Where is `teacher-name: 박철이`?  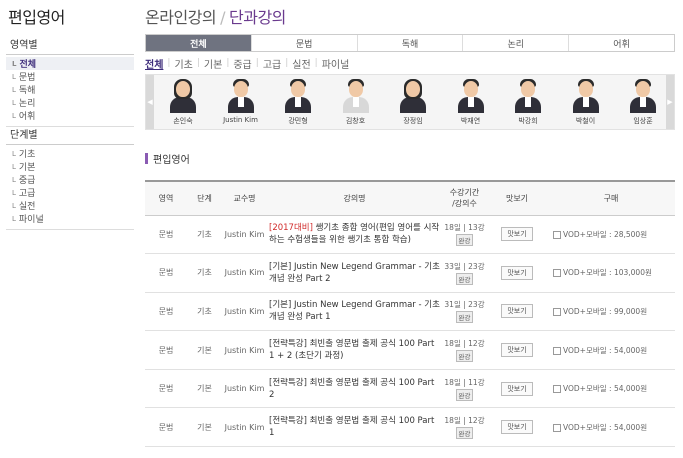 teacher-name: 박철이 is located at coordinates (585, 121).